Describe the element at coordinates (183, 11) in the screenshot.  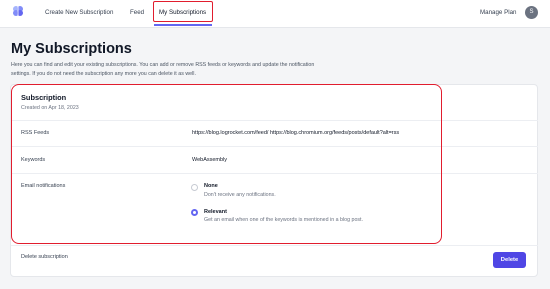
I see `annotation-highlight-nav` at that location.